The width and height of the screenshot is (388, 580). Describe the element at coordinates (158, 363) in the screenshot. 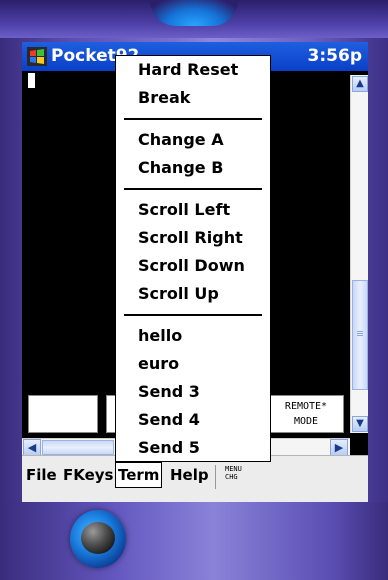

I see `menu-item-euro: euro` at that location.